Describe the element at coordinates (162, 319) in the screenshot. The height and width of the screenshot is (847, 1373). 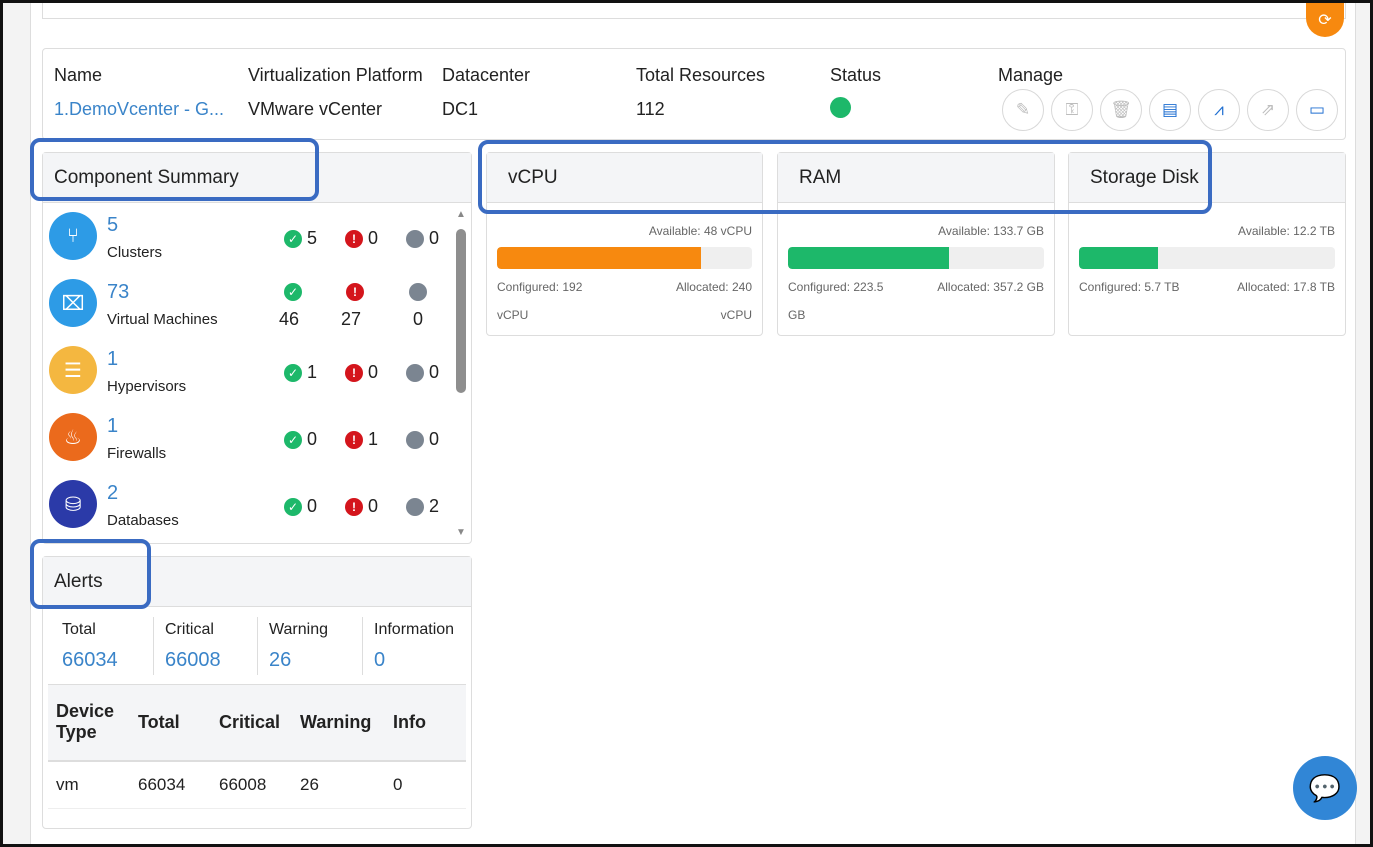
I see `component-name: Virtual Machines` at that location.